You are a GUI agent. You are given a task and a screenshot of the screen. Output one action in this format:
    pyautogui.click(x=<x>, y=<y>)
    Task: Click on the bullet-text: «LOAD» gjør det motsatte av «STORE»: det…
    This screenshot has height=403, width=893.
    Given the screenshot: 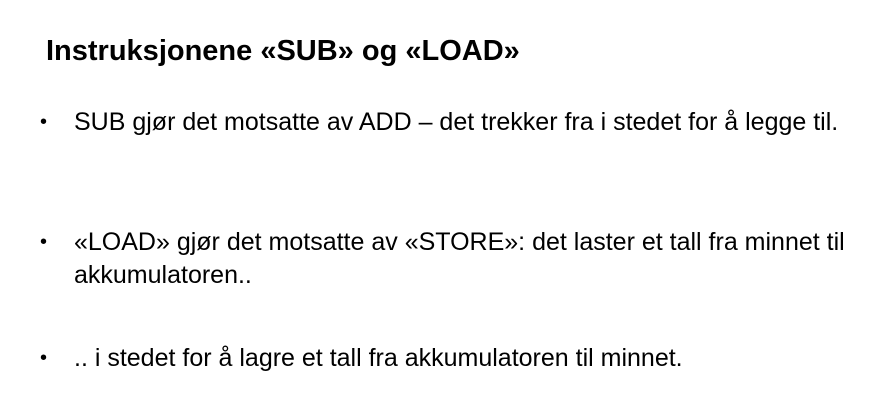 What is the action you would take?
    pyautogui.click(x=459, y=258)
    